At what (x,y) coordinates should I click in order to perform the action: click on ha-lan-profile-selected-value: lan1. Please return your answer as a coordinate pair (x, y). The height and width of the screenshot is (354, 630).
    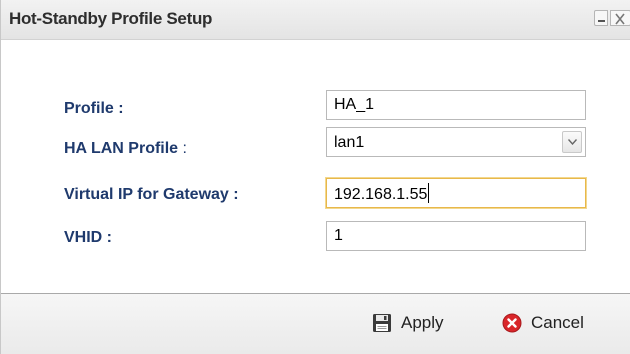
    Looking at the image, I should click on (349, 142).